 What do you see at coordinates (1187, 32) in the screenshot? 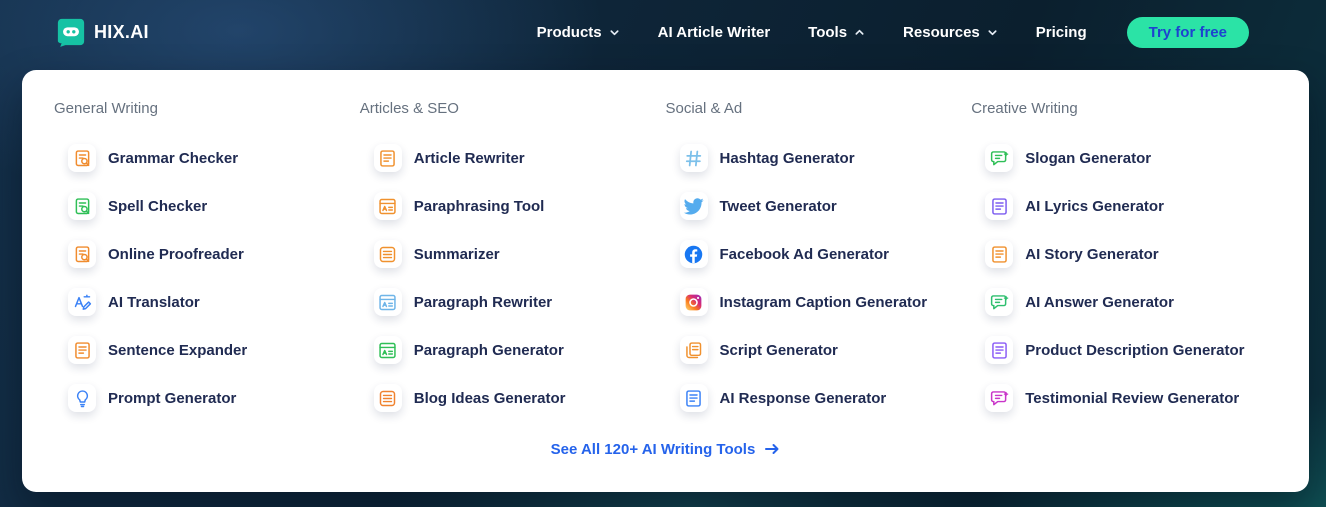
I see `try-for-free-button: Try for free` at bounding box center [1187, 32].